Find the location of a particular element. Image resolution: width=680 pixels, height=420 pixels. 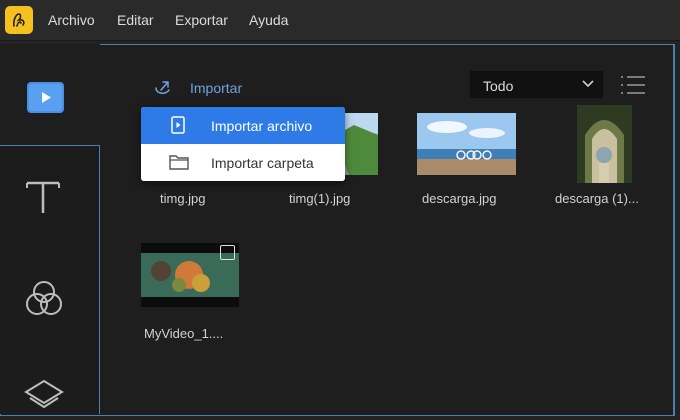

media-name: timg.jpg is located at coordinates (183, 198).